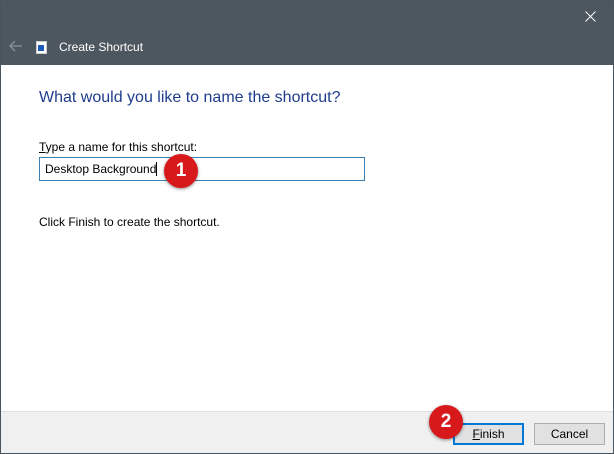  I want to click on shortcut-icon, so click(41, 47).